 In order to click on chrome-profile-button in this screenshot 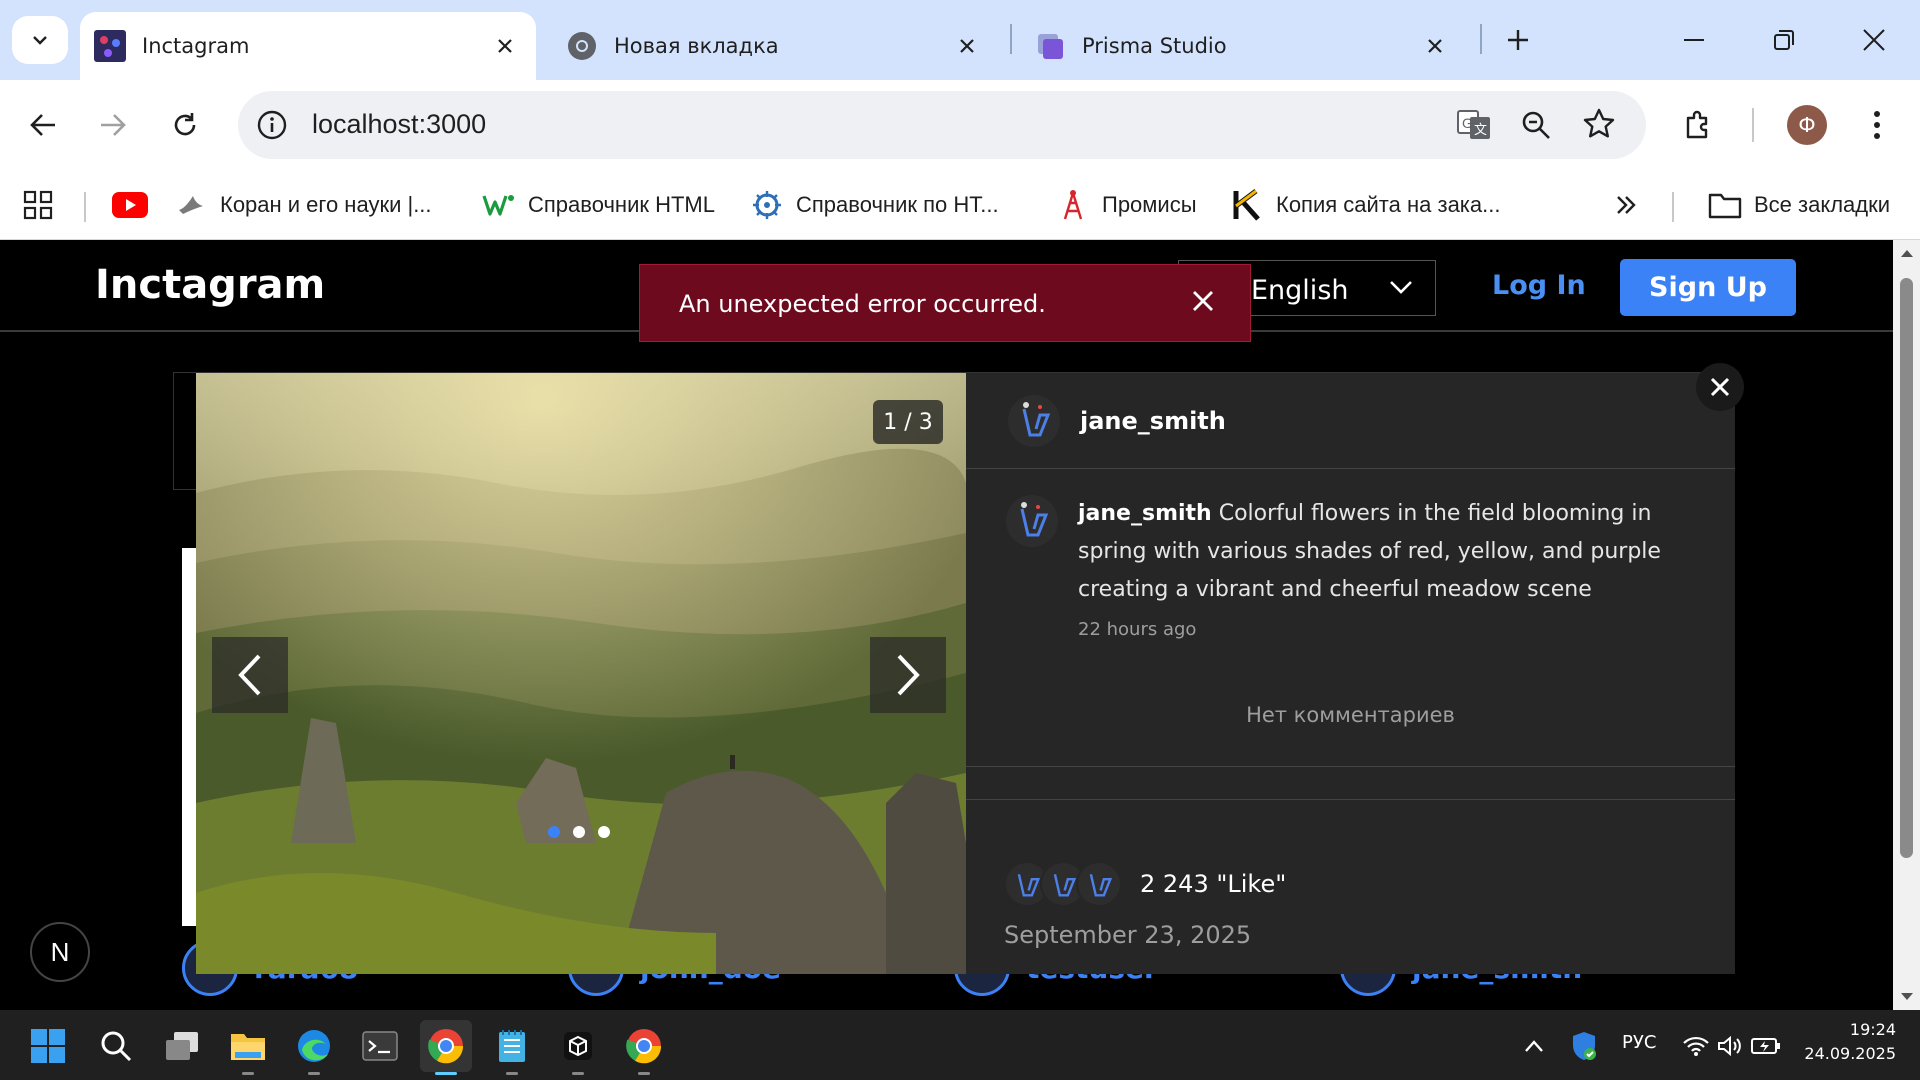, I will do `click(644, 1047)`.